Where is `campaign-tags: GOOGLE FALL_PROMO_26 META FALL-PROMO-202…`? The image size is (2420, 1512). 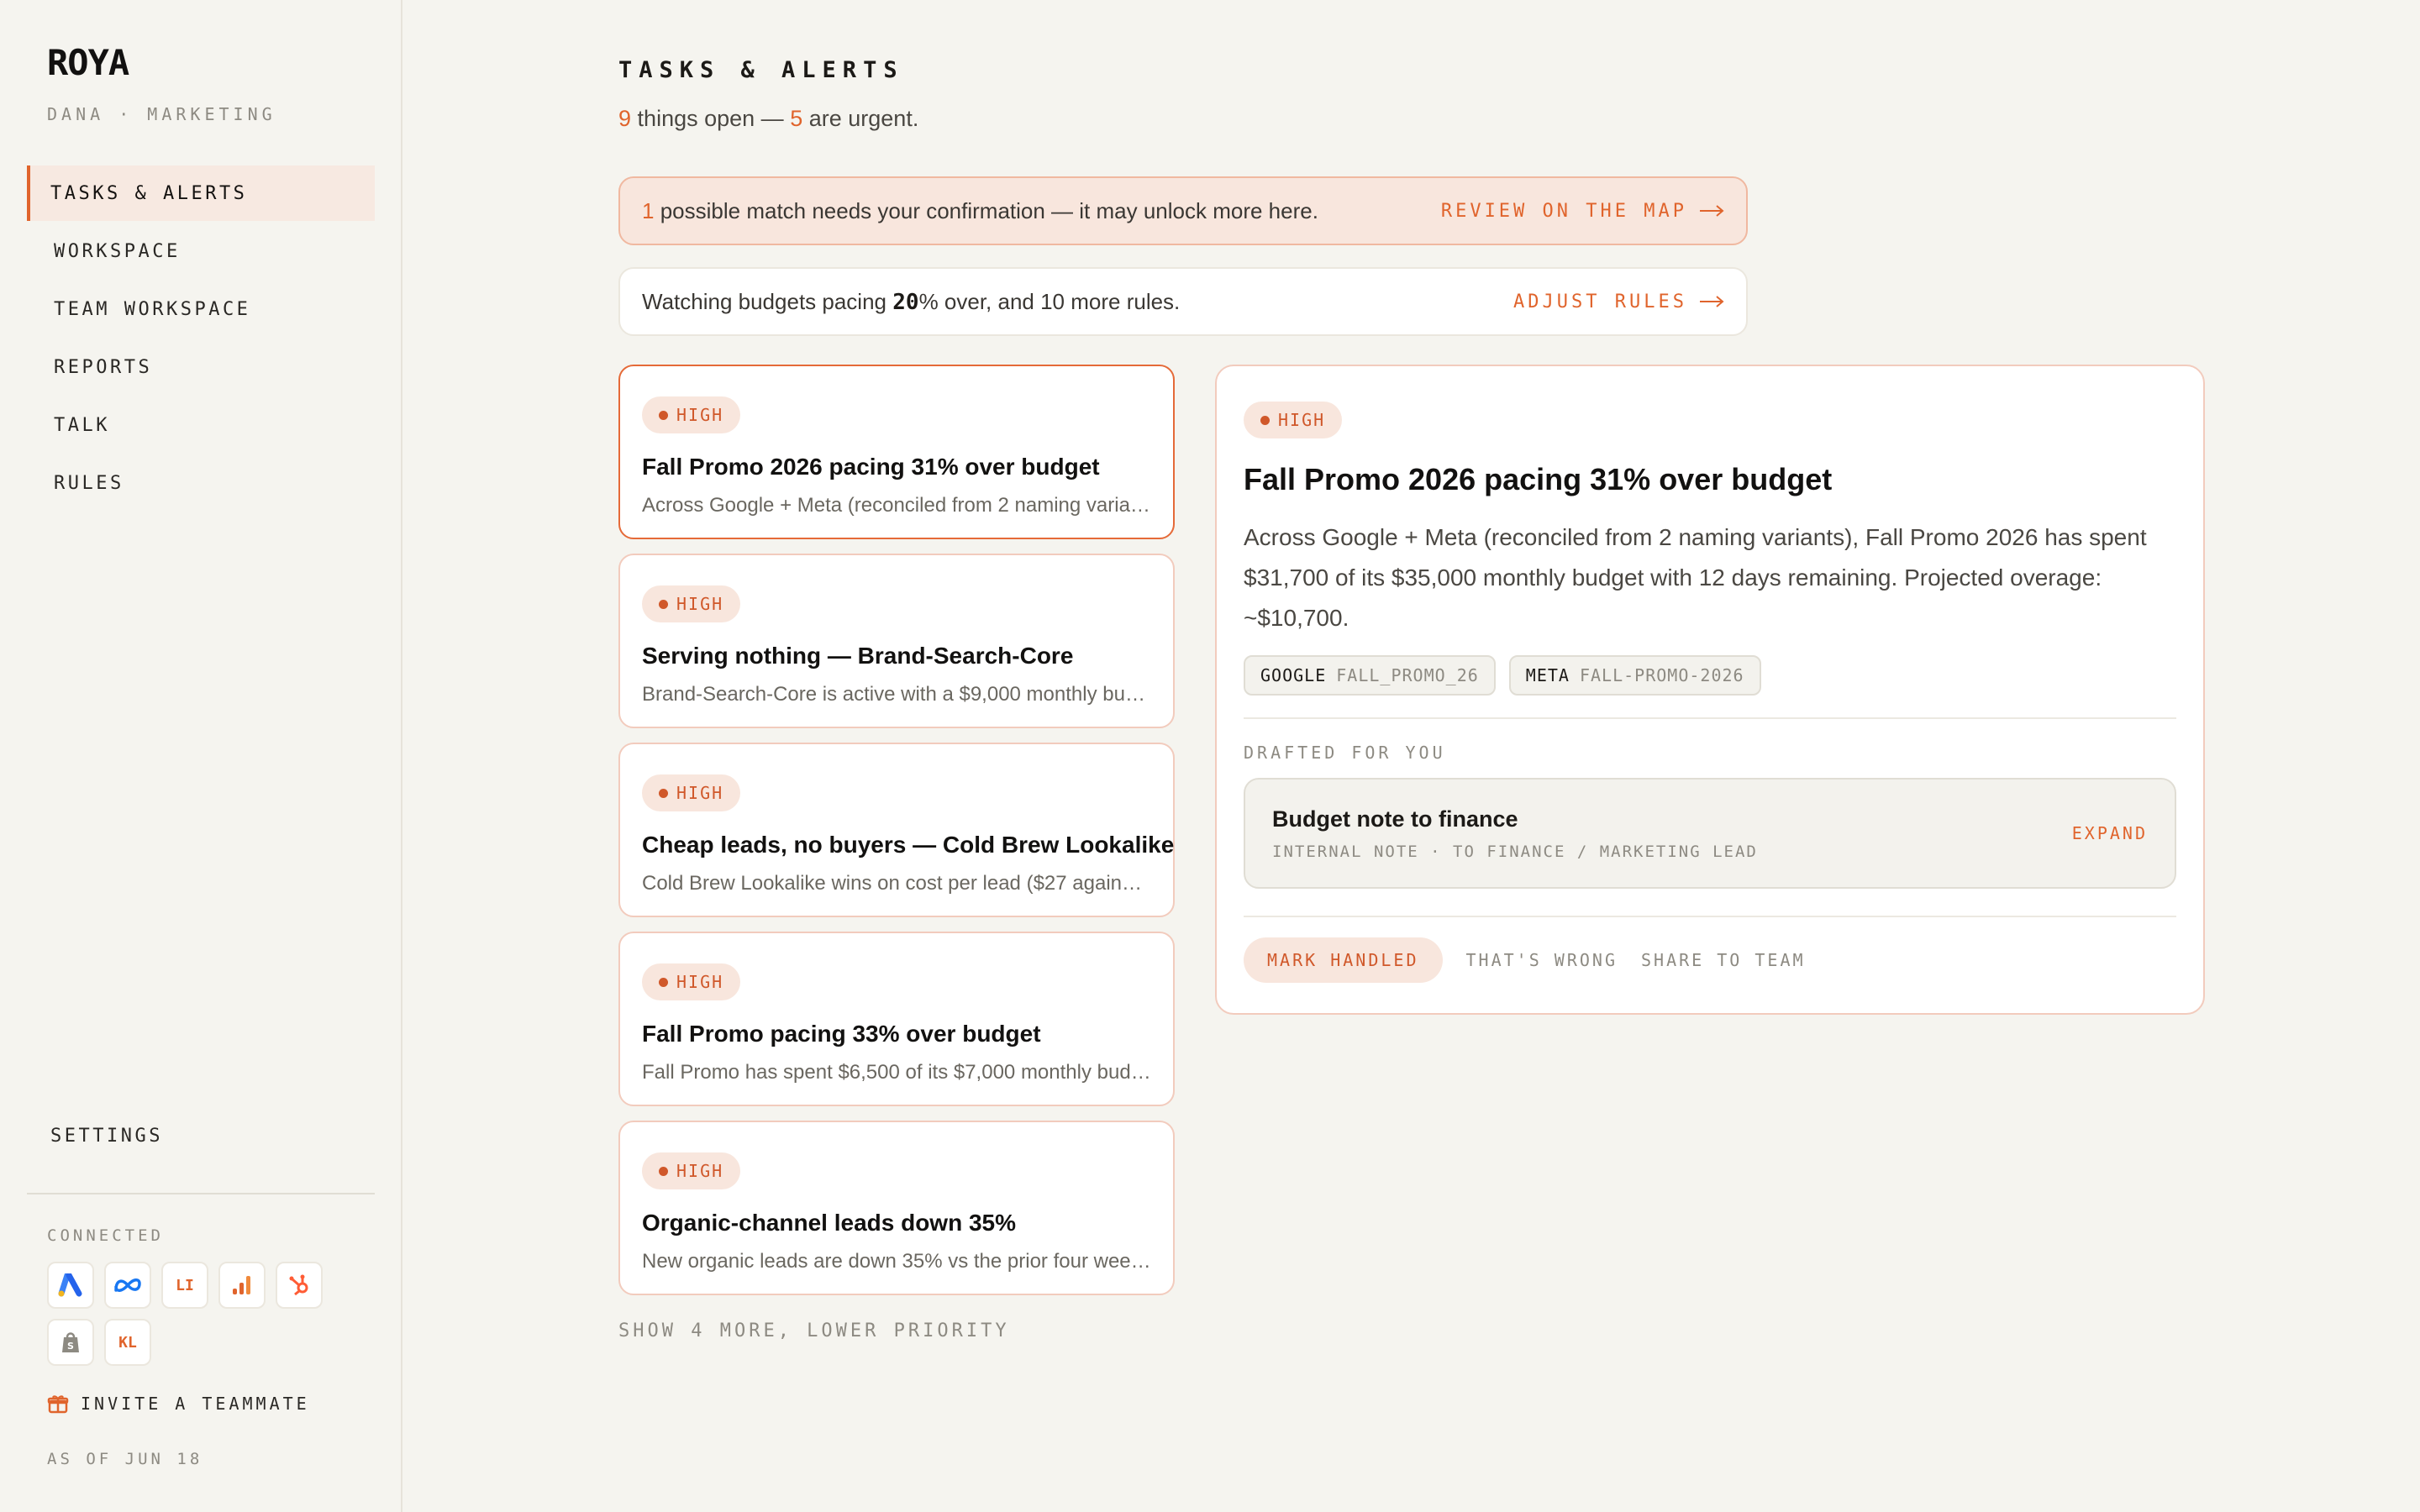
campaign-tags: GOOGLE FALL_PROMO_26 META FALL-PROMO-202… is located at coordinates (1710, 675).